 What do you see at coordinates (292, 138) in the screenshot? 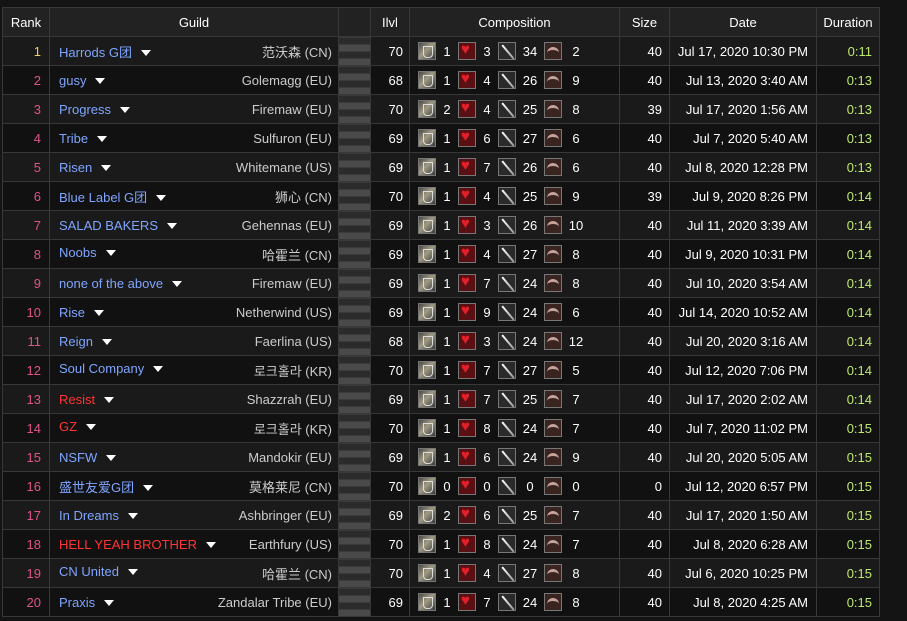
I see `server-label: Sulfuron (EU)` at bounding box center [292, 138].